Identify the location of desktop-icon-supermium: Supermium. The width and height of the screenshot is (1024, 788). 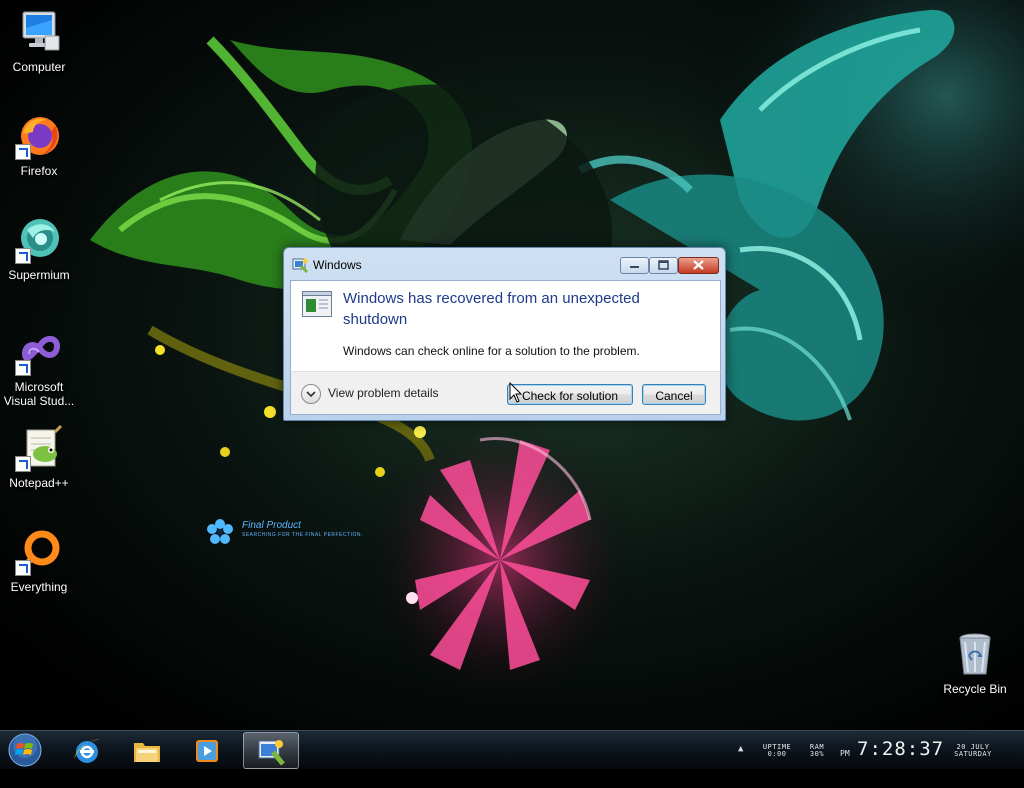
(39, 249).